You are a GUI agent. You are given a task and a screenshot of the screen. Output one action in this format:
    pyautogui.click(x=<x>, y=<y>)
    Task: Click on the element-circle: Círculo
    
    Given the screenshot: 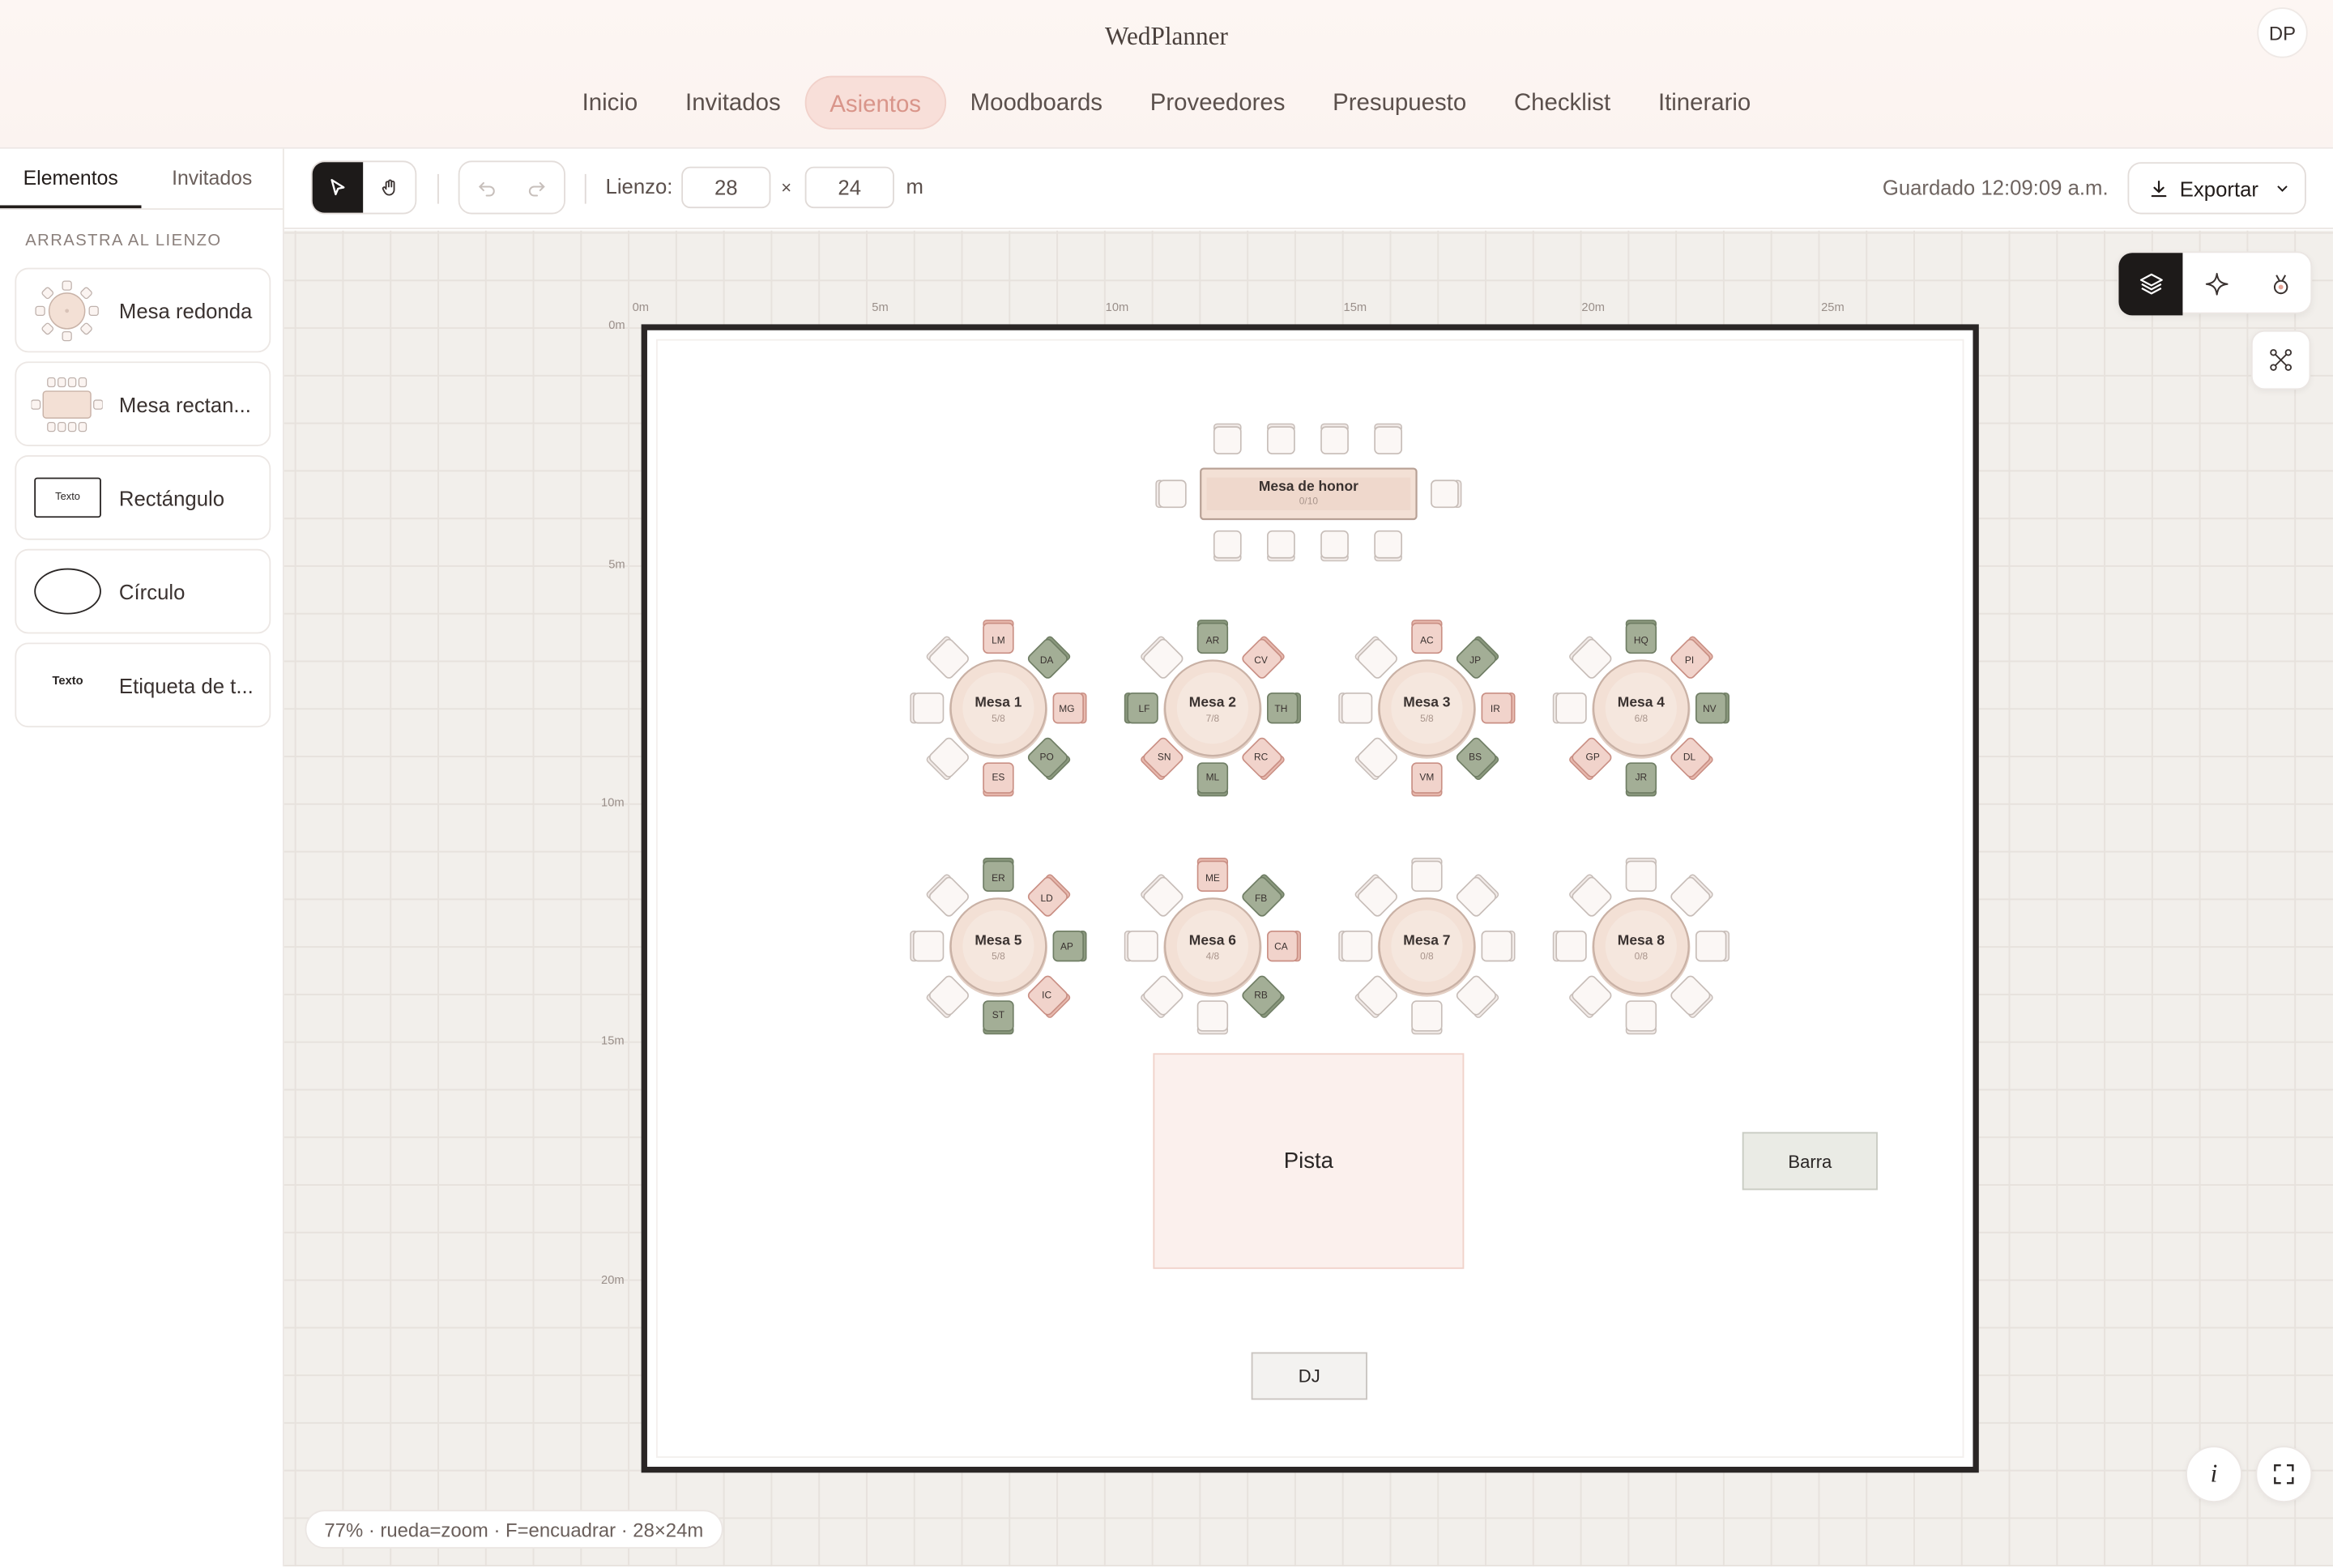 What is the action you would take?
    pyautogui.click(x=143, y=591)
    